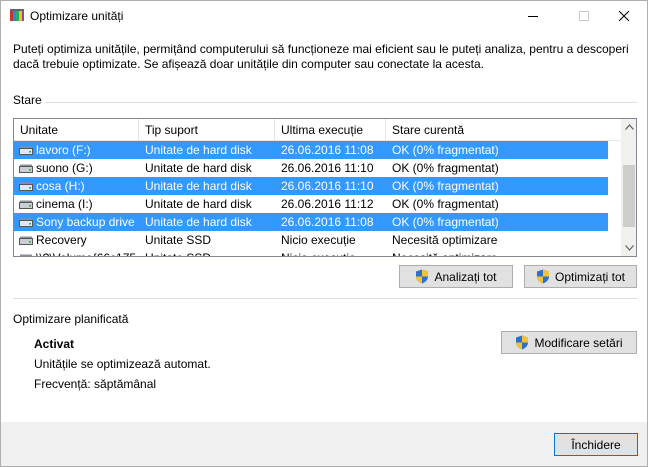  What do you see at coordinates (77, 16) in the screenshot?
I see `window-title: Optimizare unități` at bounding box center [77, 16].